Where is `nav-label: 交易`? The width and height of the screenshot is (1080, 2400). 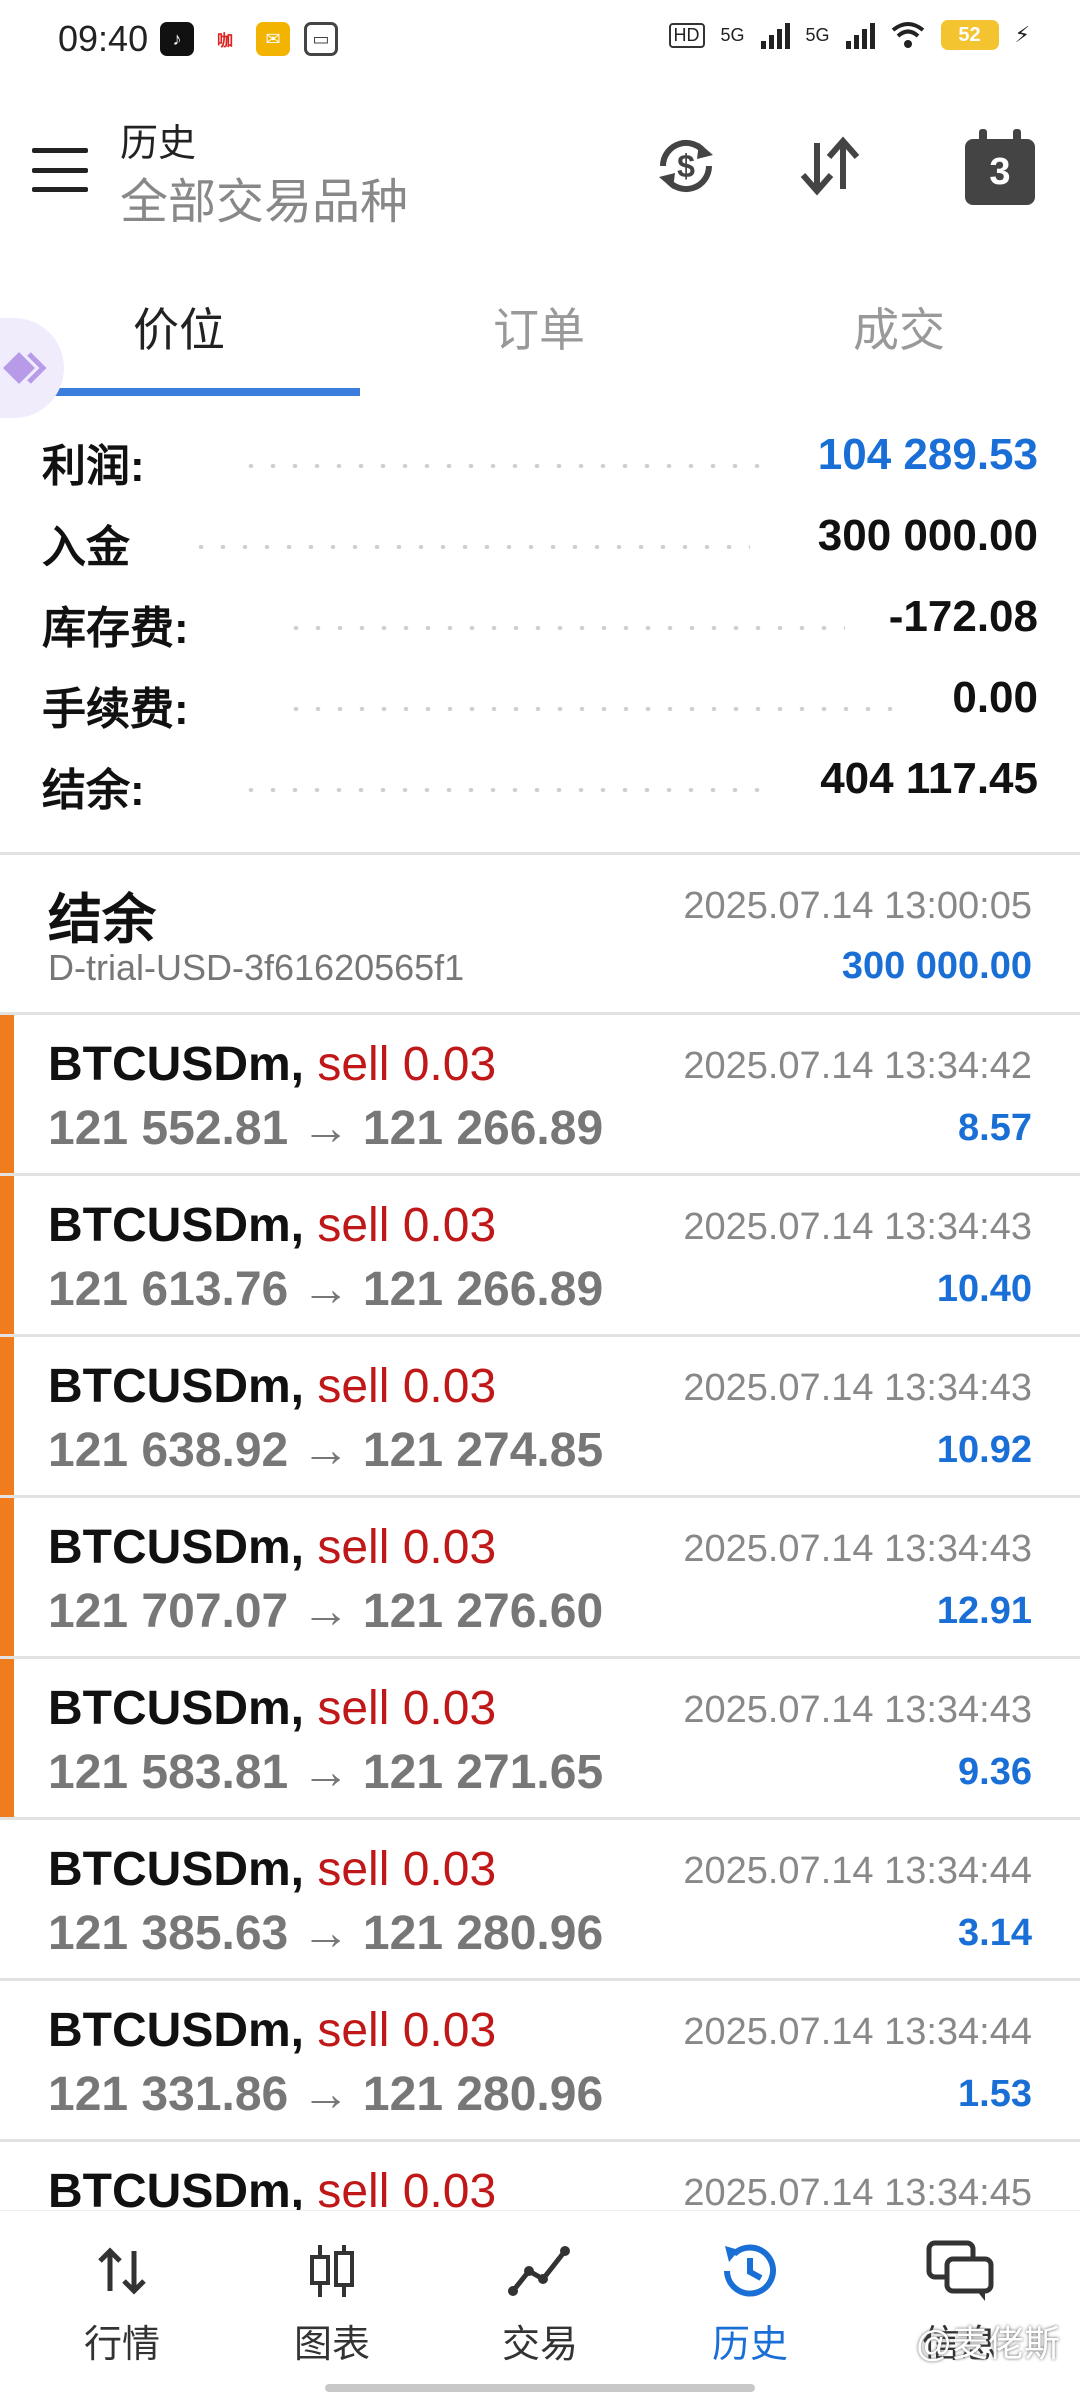 nav-label: 交易 is located at coordinates (539, 2345).